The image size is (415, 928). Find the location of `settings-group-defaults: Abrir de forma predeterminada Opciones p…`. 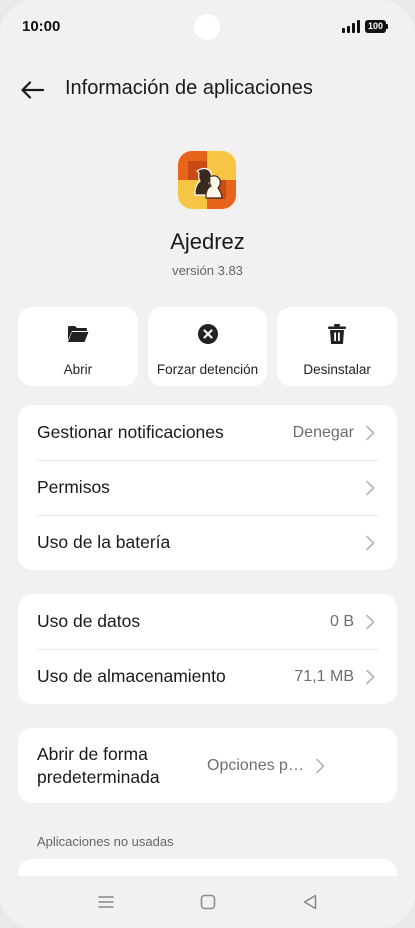

settings-group-defaults: Abrir de forma predeterminada Opciones p… is located at coordinates (207, 765).